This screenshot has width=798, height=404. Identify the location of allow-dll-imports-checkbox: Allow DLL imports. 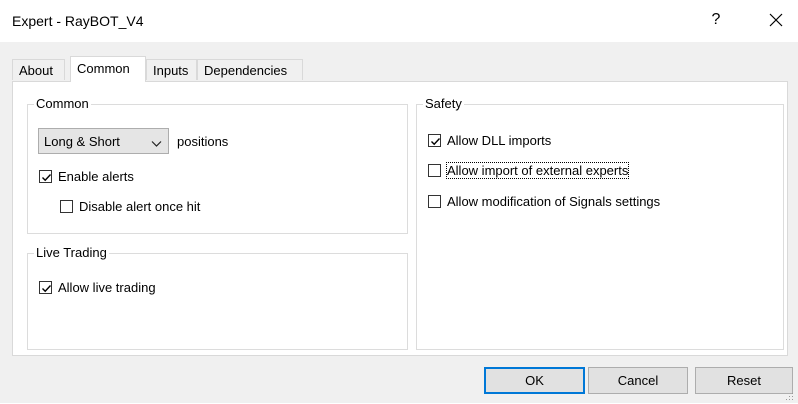
(503, 142).